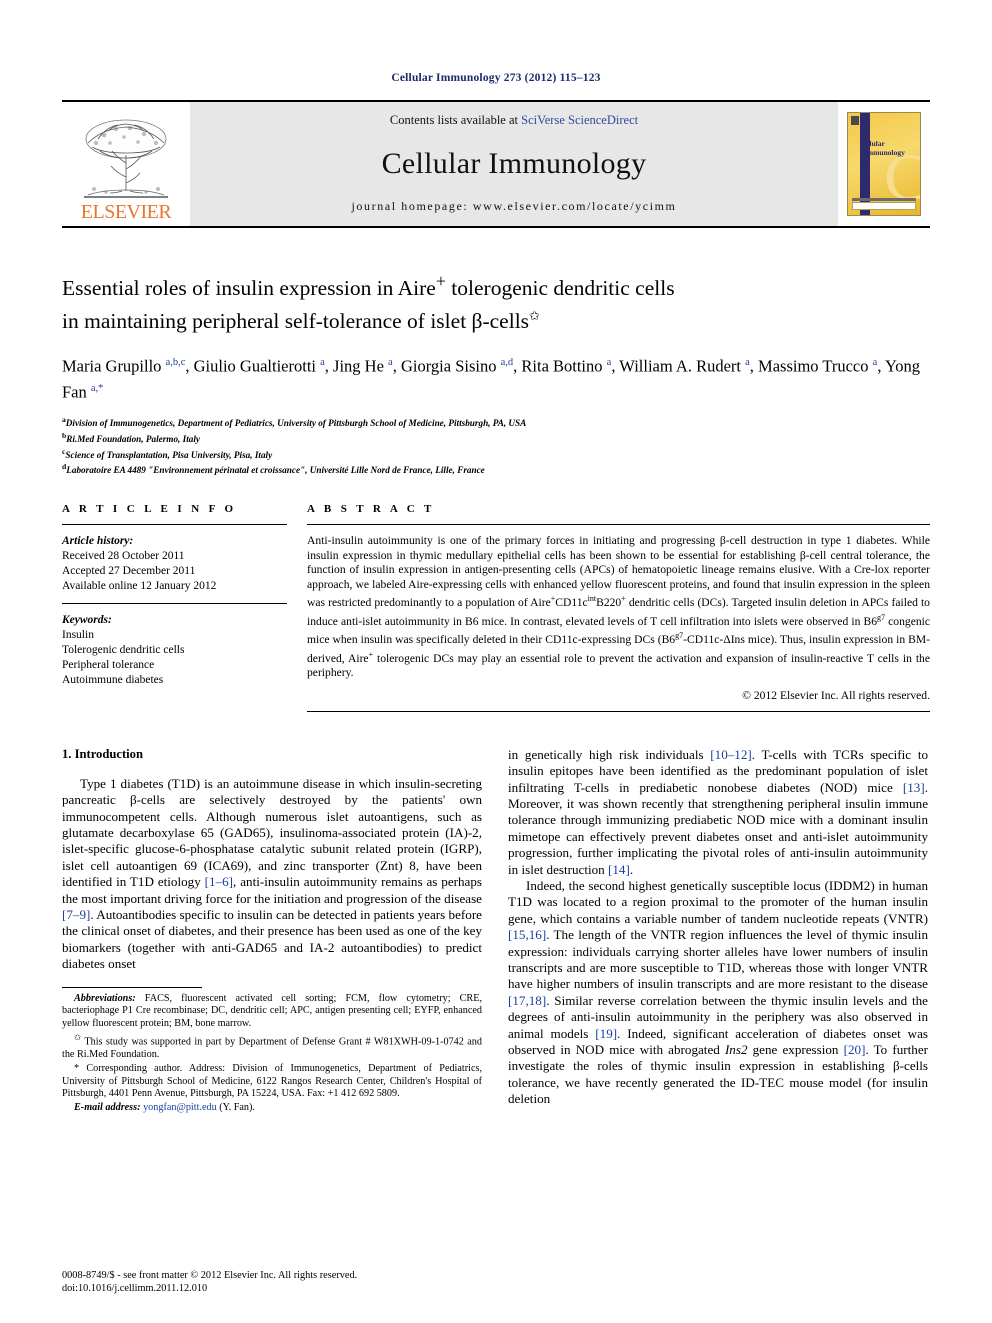 Image resolution: width=992 pixels, height=1323 pixels. What do you see at coordinates (496, 1288) in the screenshot?
I see `doi-line: doi:10.1016/j.cellimm.2011.12.010` at bounding box center [496, 1288].